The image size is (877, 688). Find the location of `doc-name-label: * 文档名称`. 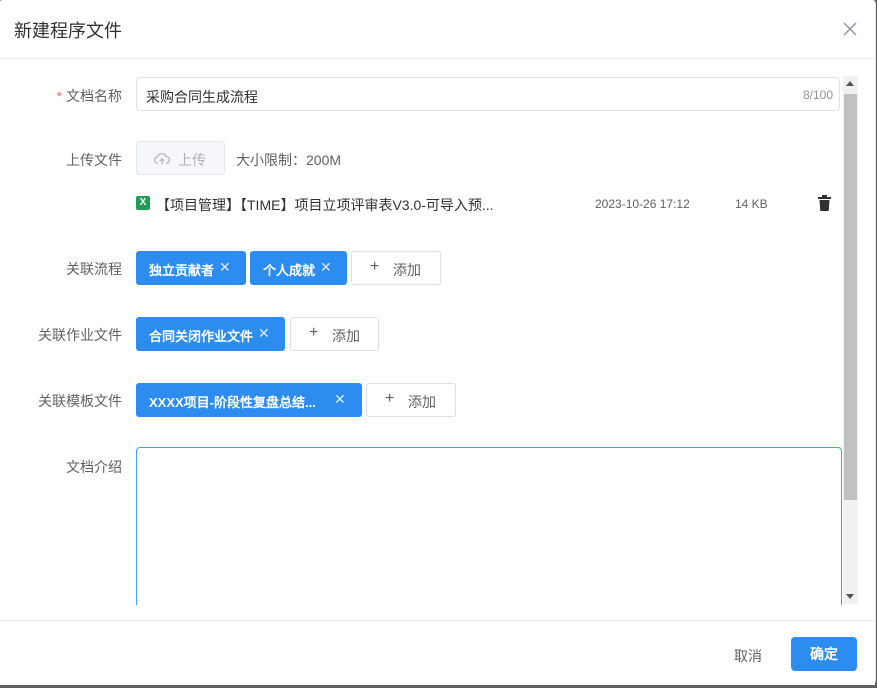

doc-name-label: * 文档名称 is located at coordinates (89, 96).